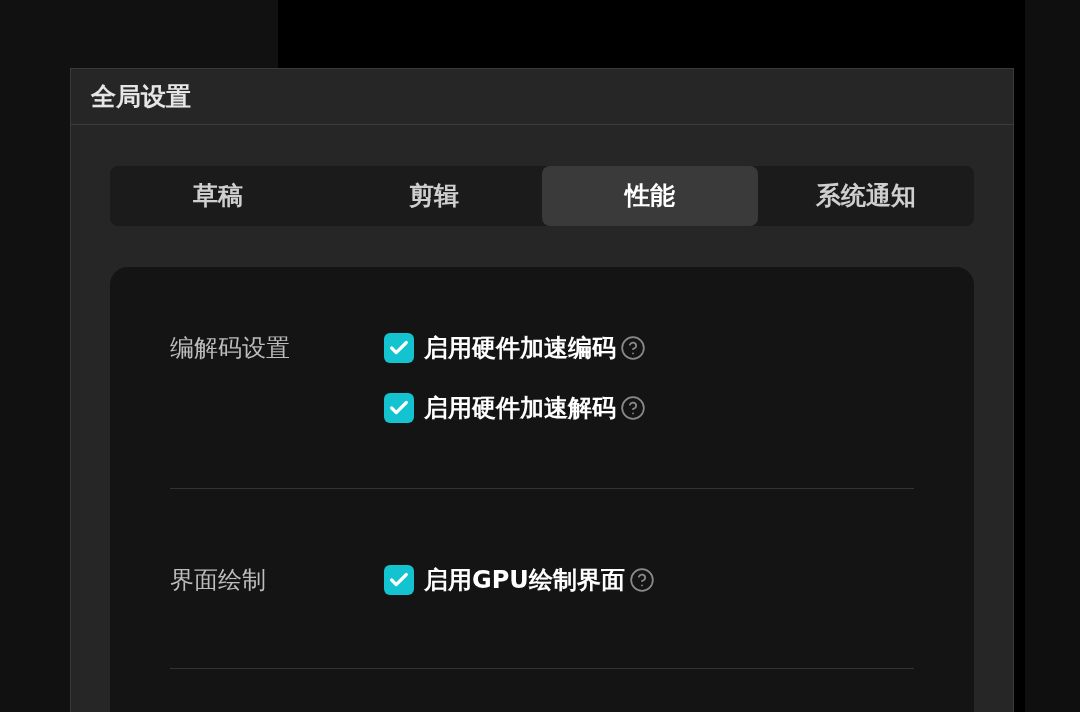 The width and height of the screenshot is (1080, 712). Describe the element at coordinates (218, 580) in the screenshot. I see `section-label: 界面绘制` at that location.